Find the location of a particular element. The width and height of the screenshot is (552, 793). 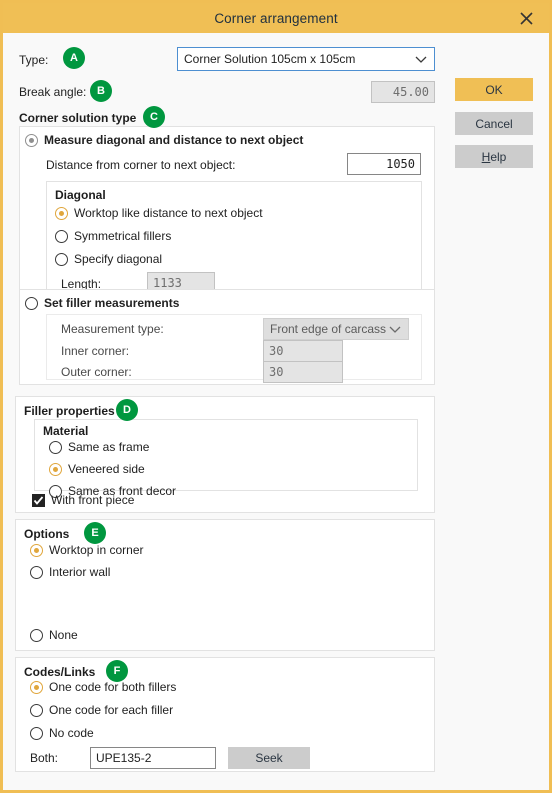

radio-one-code-each-filler: One code for each filler is located at coordinates (101, 710).